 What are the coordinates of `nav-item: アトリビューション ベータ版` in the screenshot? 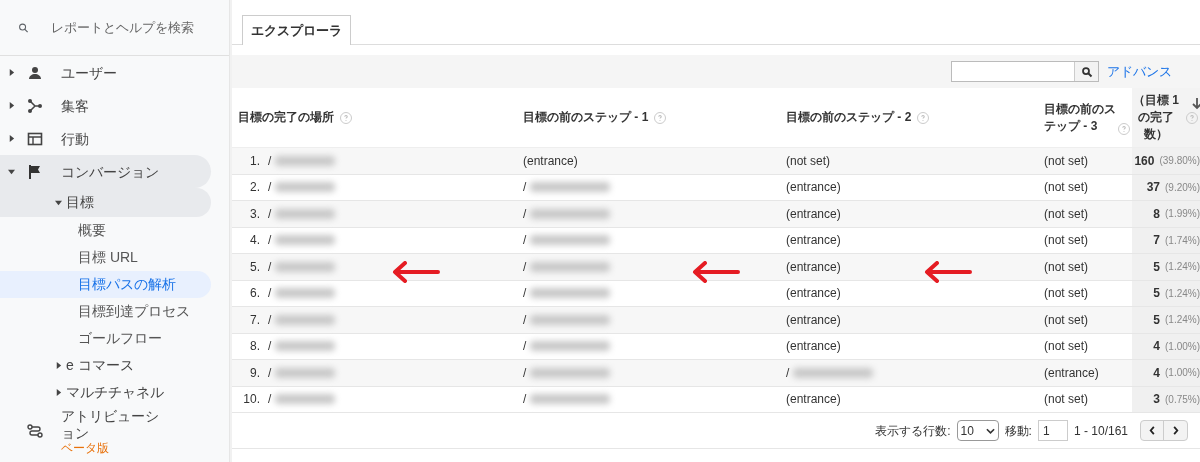 It's located at (105, 431).